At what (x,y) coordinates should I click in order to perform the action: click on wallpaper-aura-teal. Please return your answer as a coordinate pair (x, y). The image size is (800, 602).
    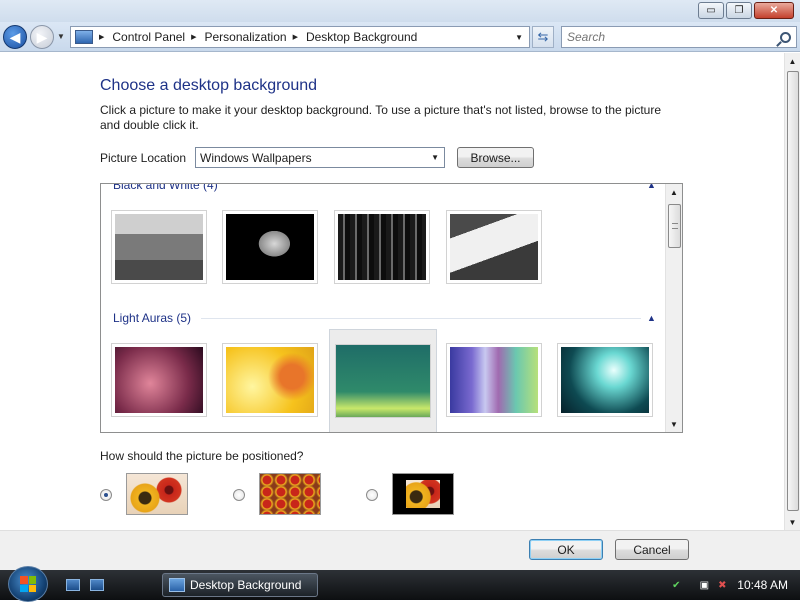
    Looking at the image, I should click on (605, 380).